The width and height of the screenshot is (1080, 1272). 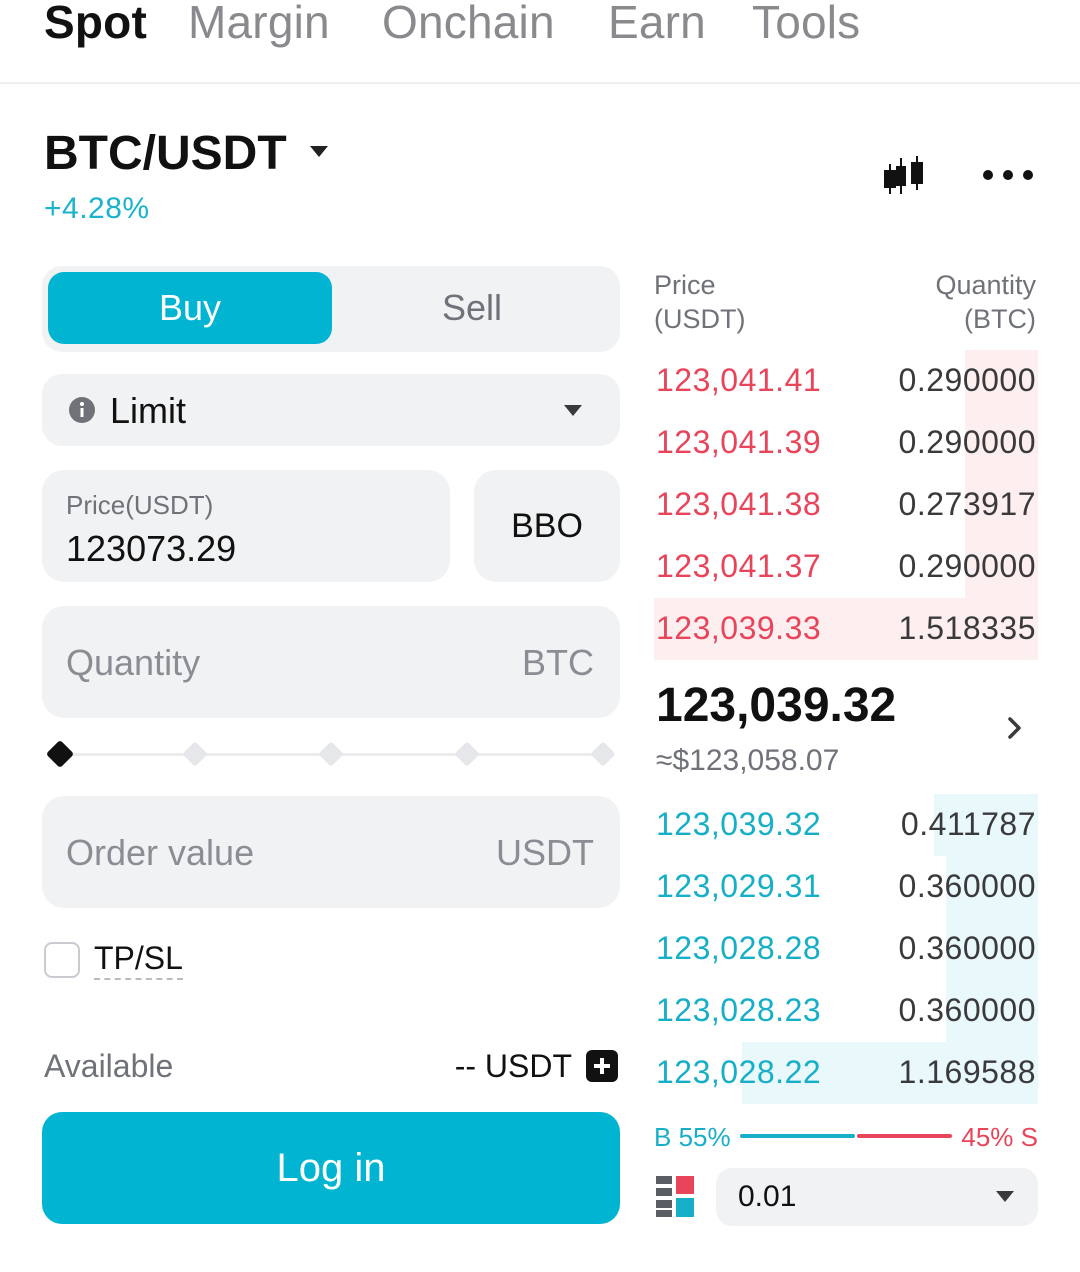 What do you see at coordinates (331, 852) in the screenshot?
I see `order-value-input: Order value USDT` at bounding box center [331, 852].